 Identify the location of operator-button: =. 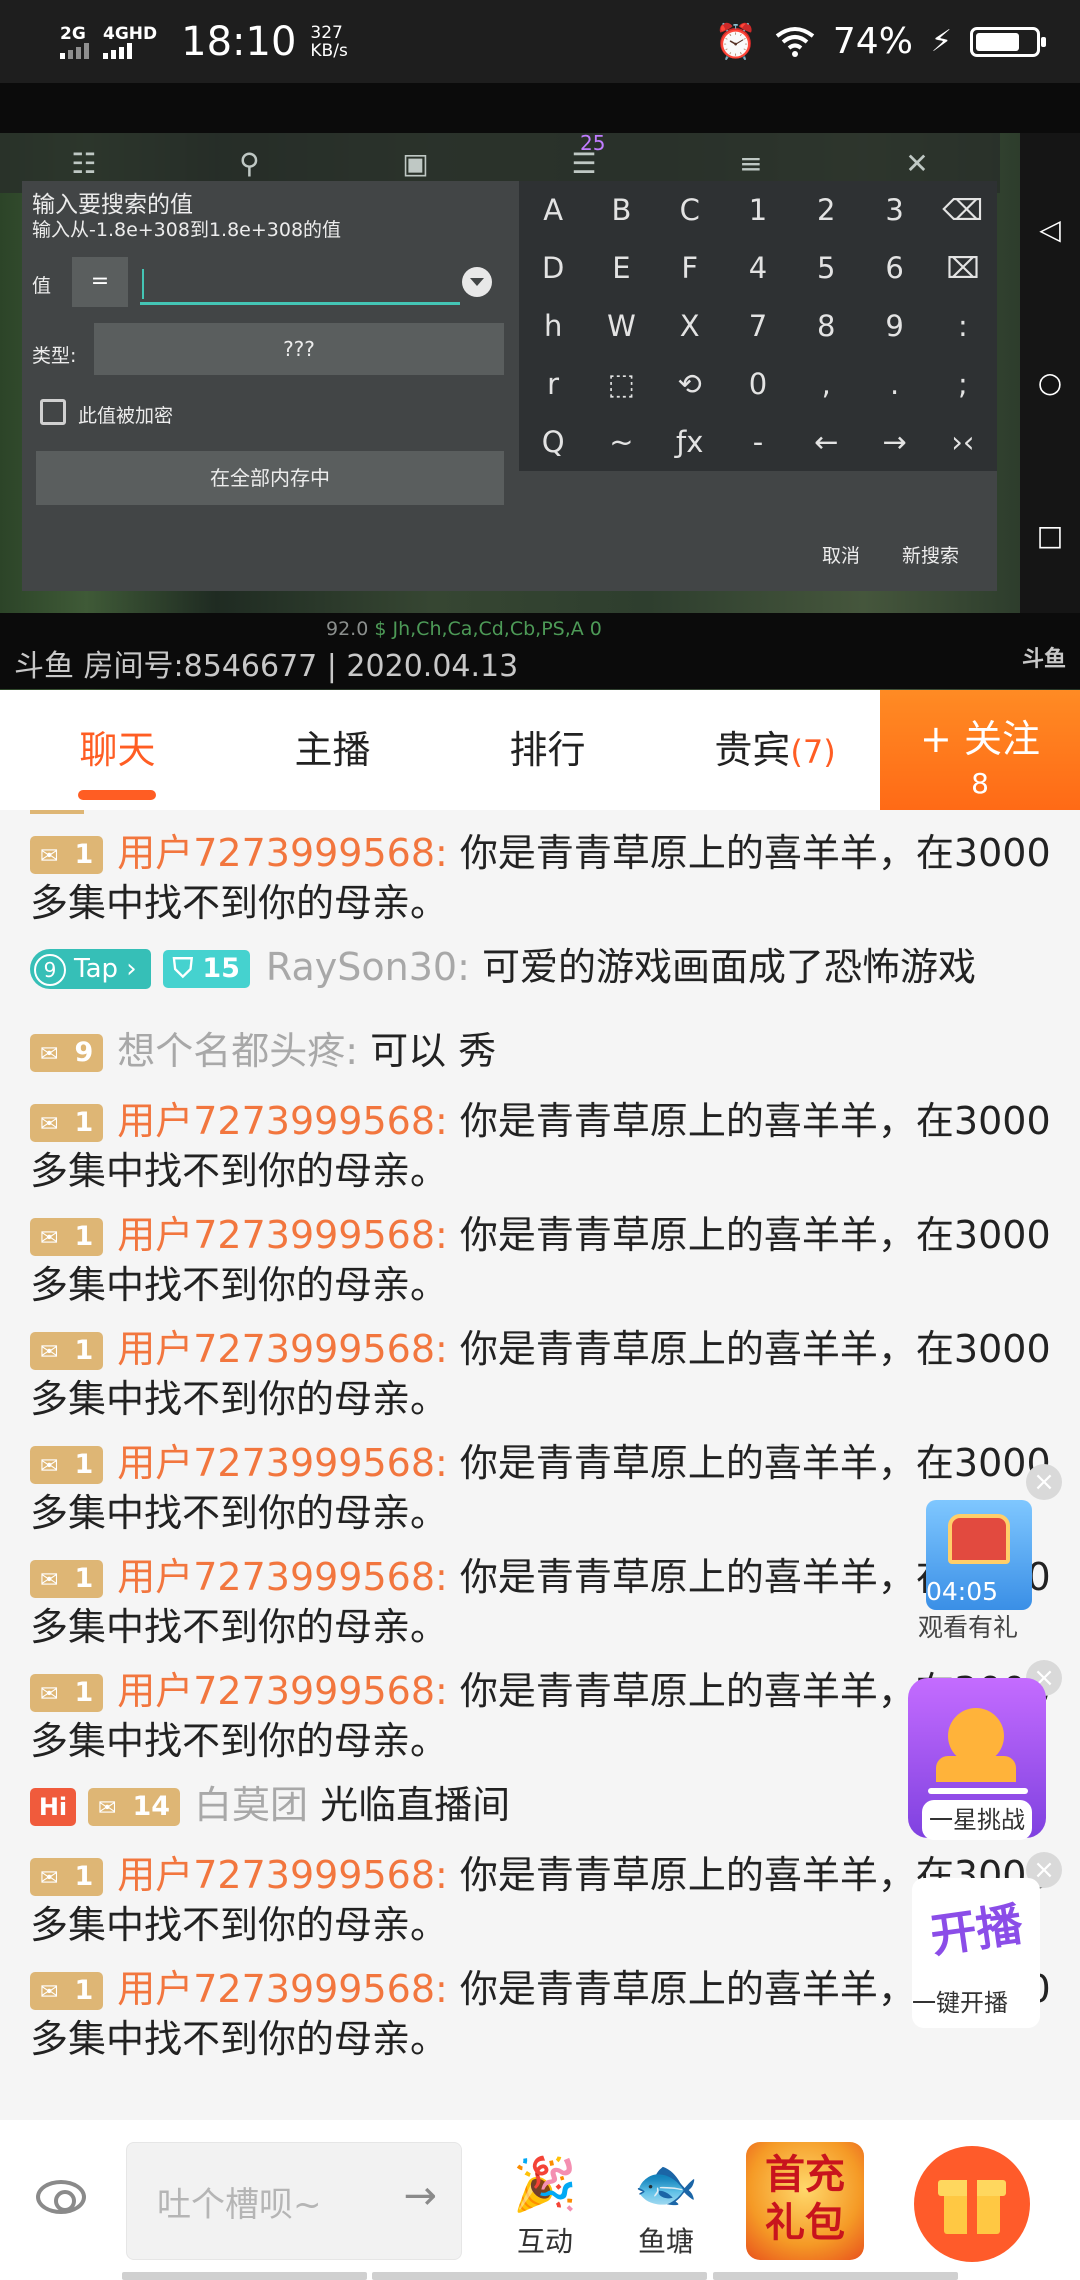
(100, 282).